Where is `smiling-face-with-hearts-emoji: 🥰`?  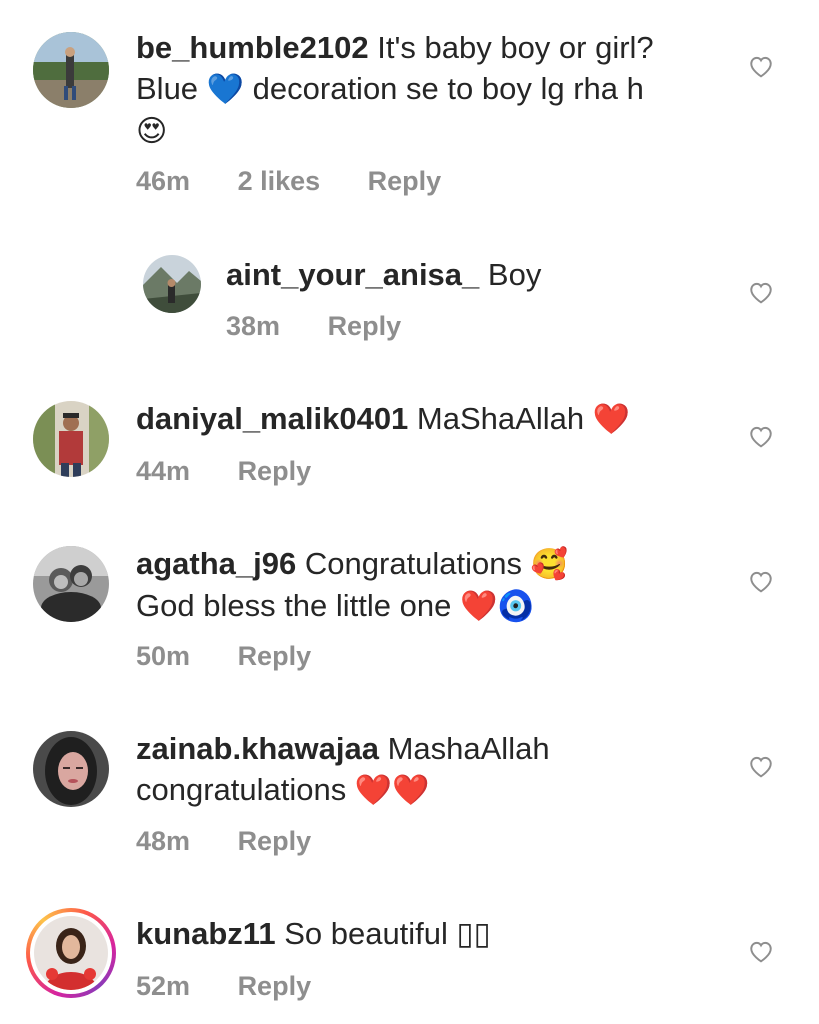 smiling-face-with-hearts-emoji: 🥰 is located at coordinates (549, 564).